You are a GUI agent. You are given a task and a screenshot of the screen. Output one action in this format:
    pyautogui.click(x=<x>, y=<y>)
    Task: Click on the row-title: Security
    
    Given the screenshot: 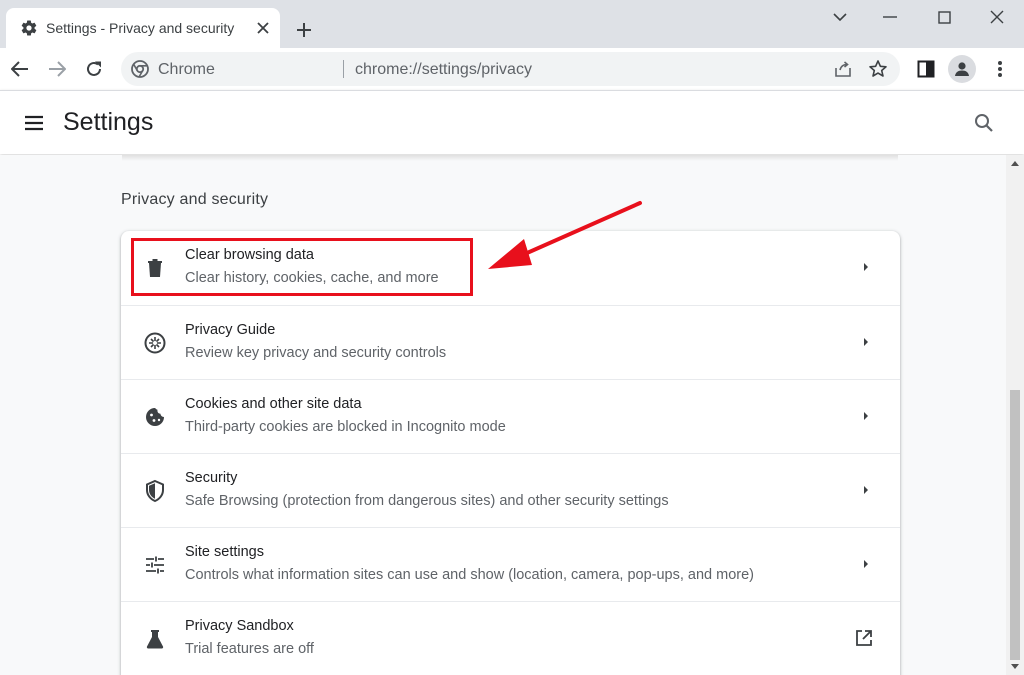 What is the action you would take?
    pyautogui.click(x=211, y=478)
    